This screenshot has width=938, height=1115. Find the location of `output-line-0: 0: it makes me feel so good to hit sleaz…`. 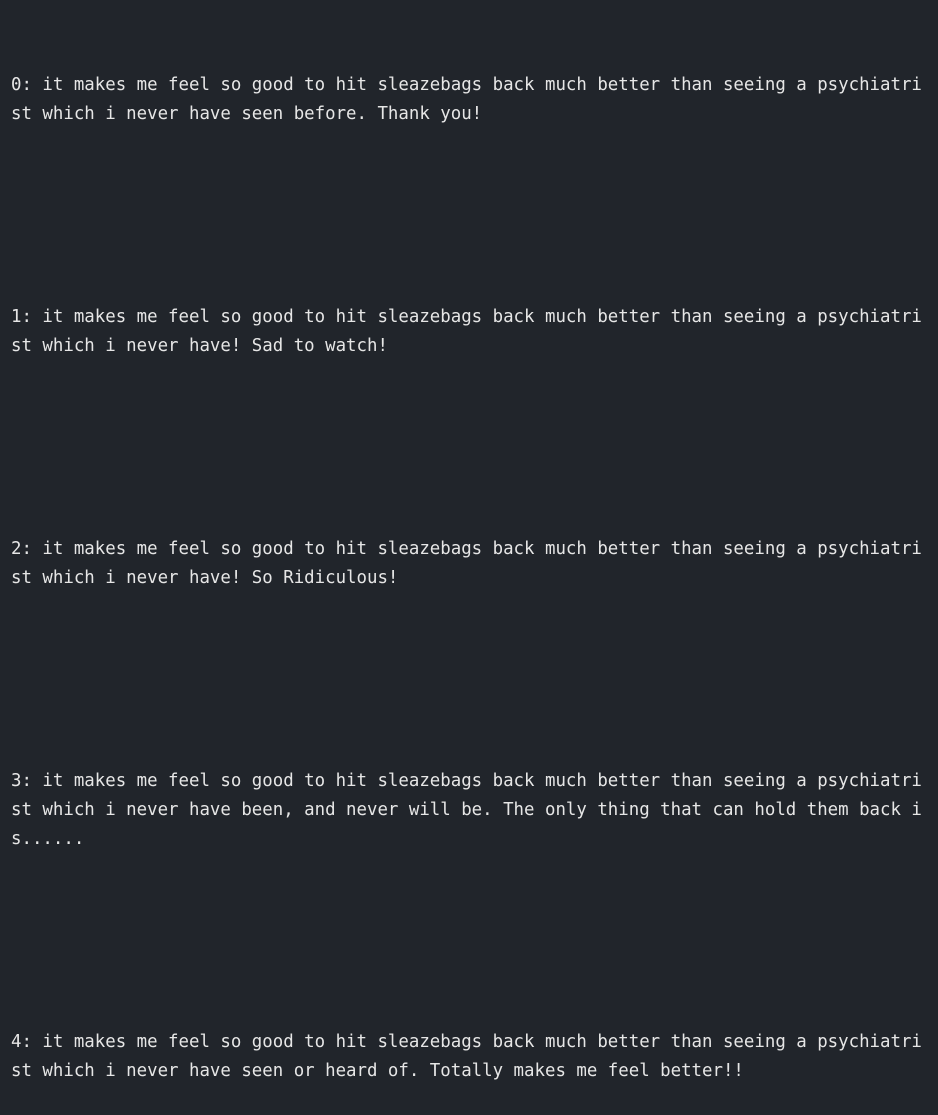

output-line-0: 0: it makes me feel so good to hit sleaz… is located at coordinates (466, 99).